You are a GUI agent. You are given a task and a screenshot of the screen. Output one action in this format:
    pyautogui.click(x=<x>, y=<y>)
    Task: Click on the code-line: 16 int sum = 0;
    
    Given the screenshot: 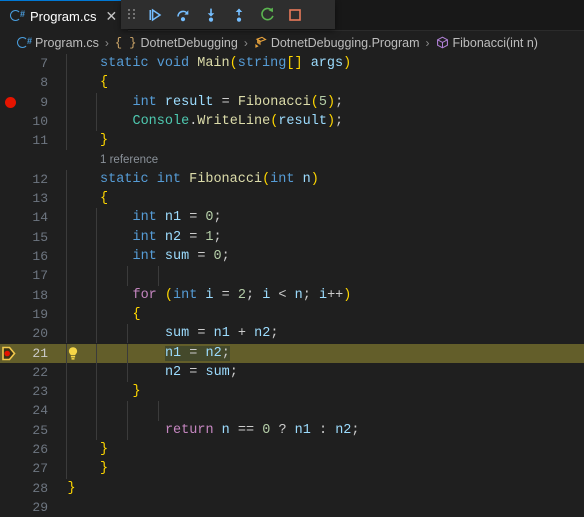 What is the action you would take?
    pyautogui.click(x=292, y=257)
    